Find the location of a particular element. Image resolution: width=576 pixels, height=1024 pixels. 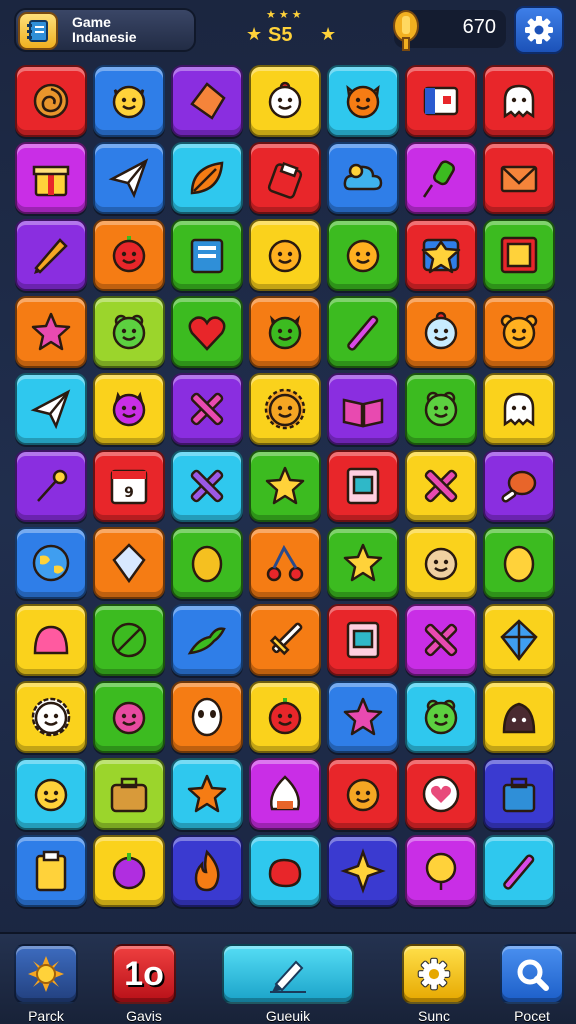

nav-gavis-button: 1o is located at coordinates (144, 974).